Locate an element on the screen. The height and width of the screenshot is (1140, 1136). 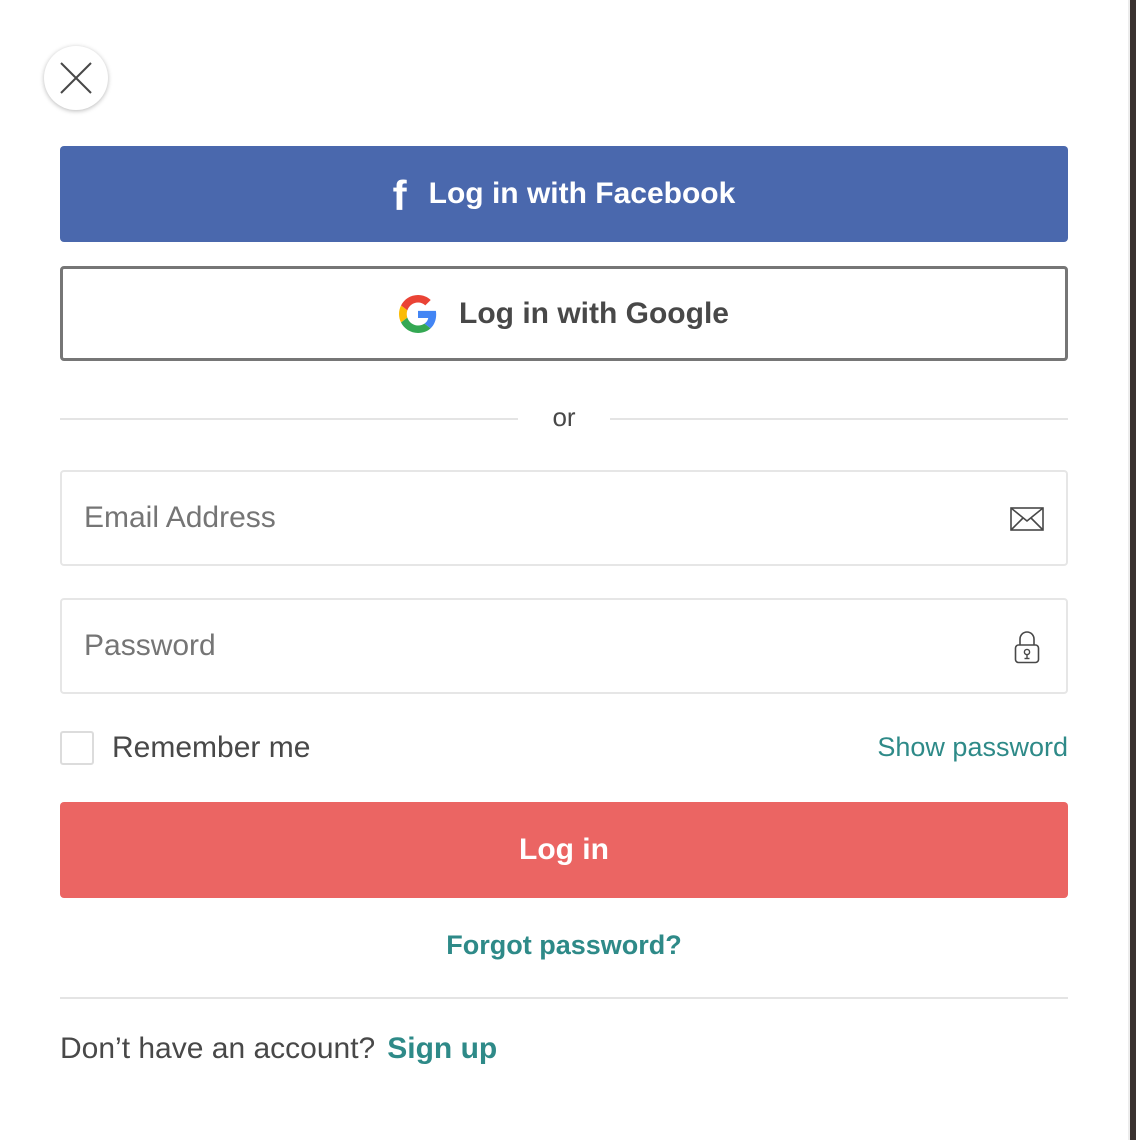
background-page-edge is located at coordinates (1133, 570).